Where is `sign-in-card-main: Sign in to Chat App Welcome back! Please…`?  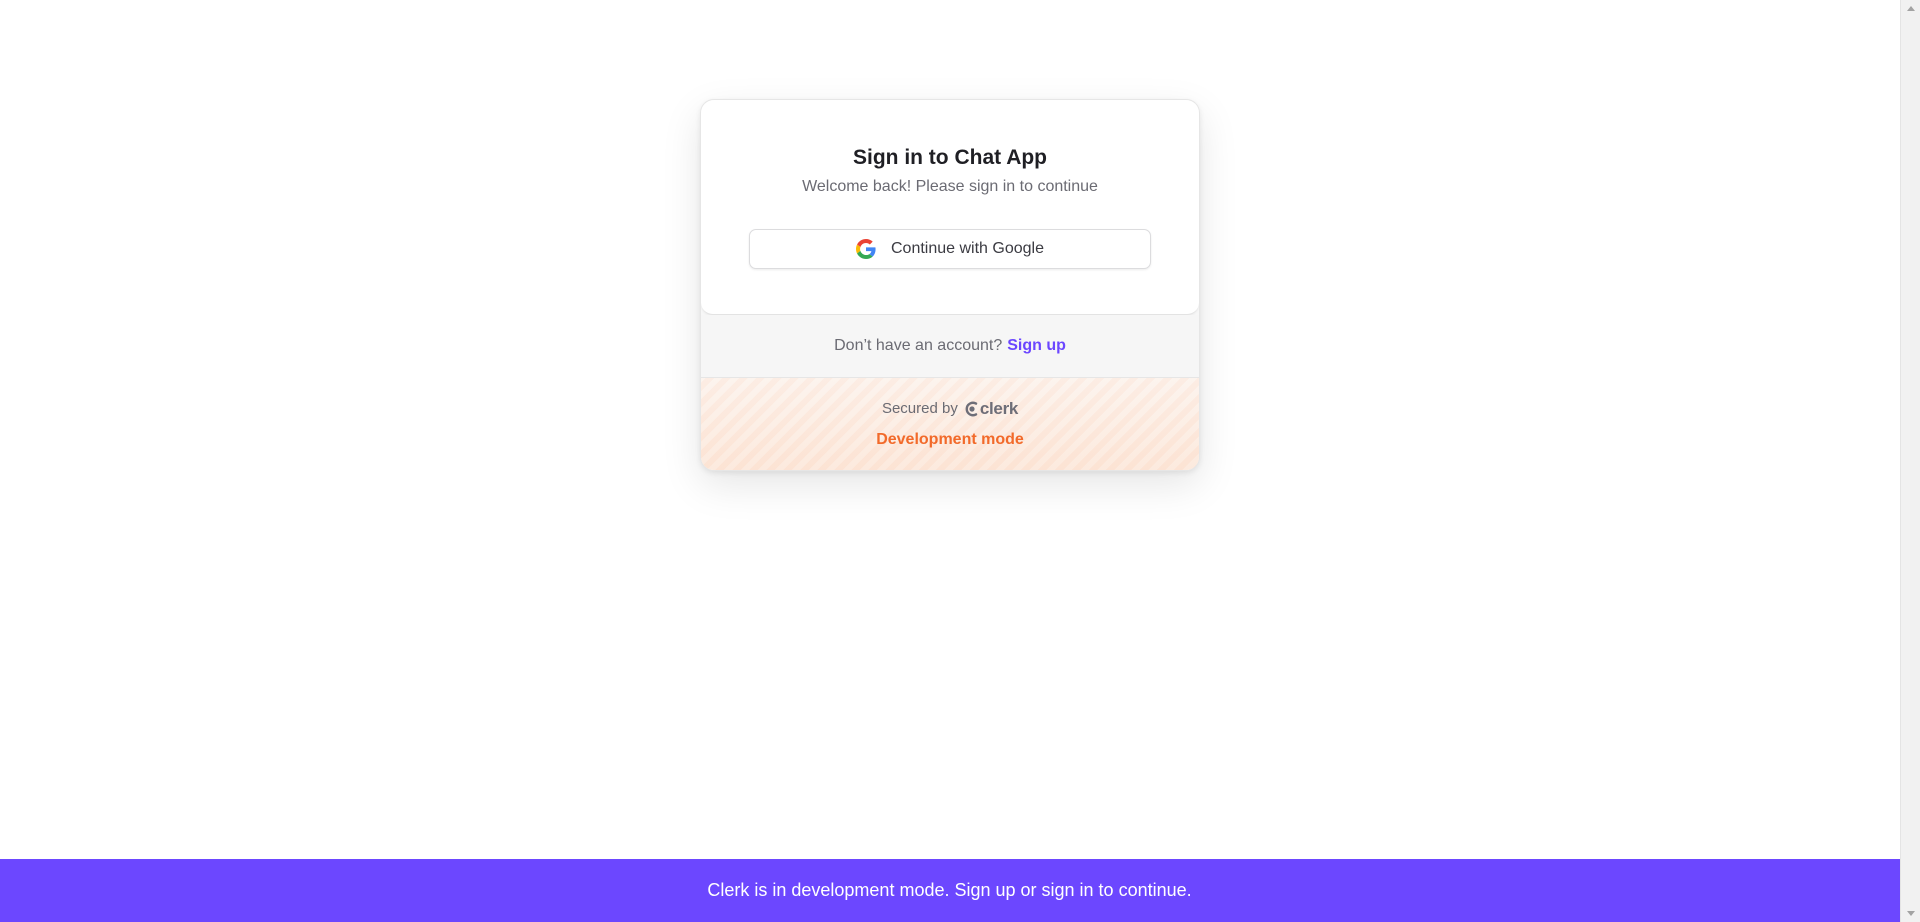 sign-in-card-main: Sign in to Chat App Welcome back! Please… is located at coordinates (950, 207).